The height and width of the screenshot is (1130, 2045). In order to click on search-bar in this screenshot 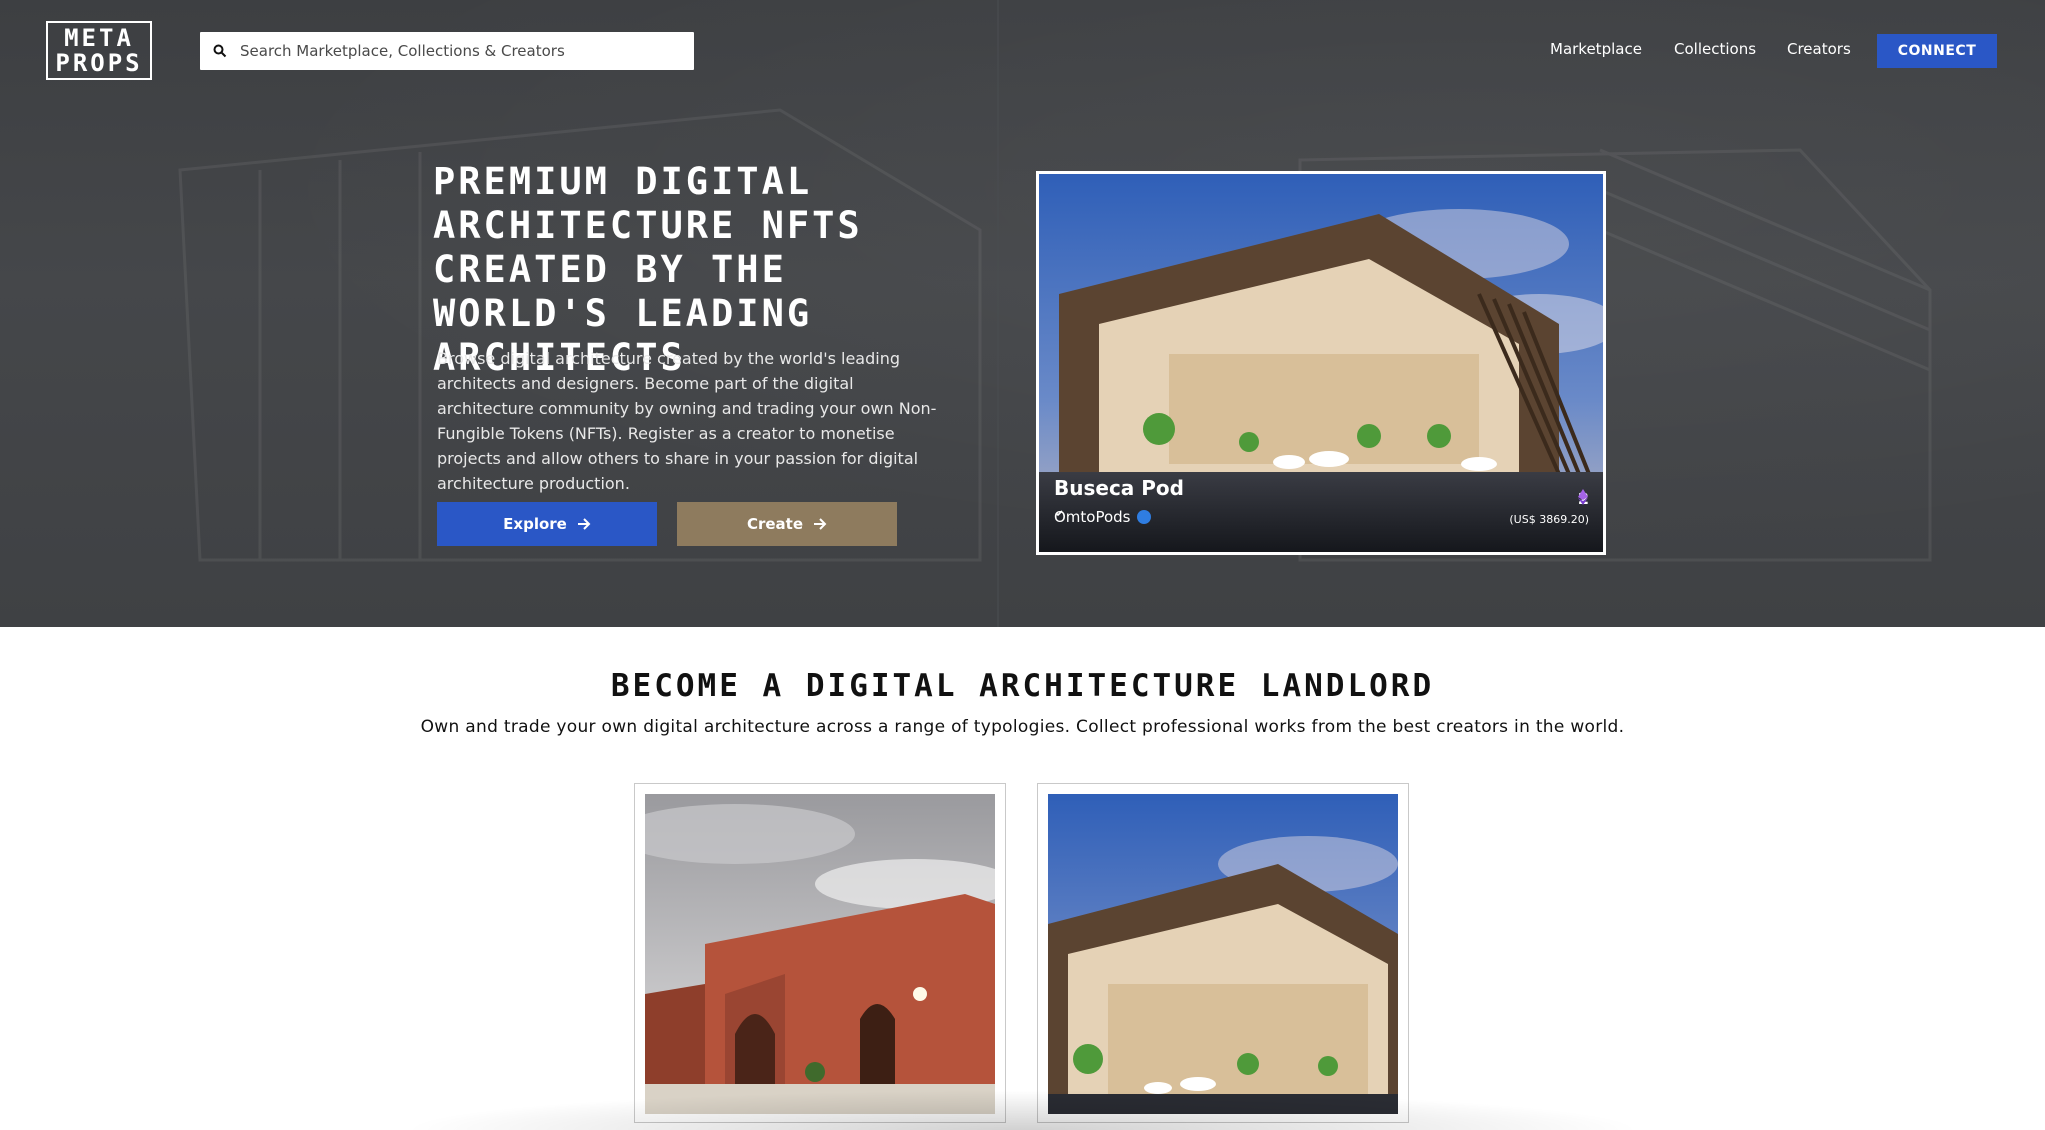, I will do `click(447, 51)`.